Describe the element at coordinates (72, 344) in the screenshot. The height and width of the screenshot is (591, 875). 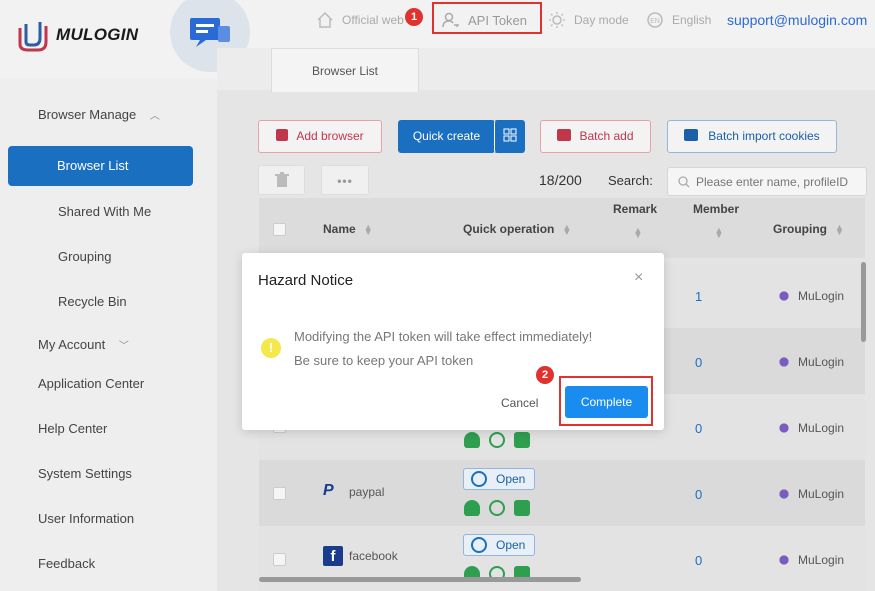
I see `sidebar-item-label: My Account` at that location.